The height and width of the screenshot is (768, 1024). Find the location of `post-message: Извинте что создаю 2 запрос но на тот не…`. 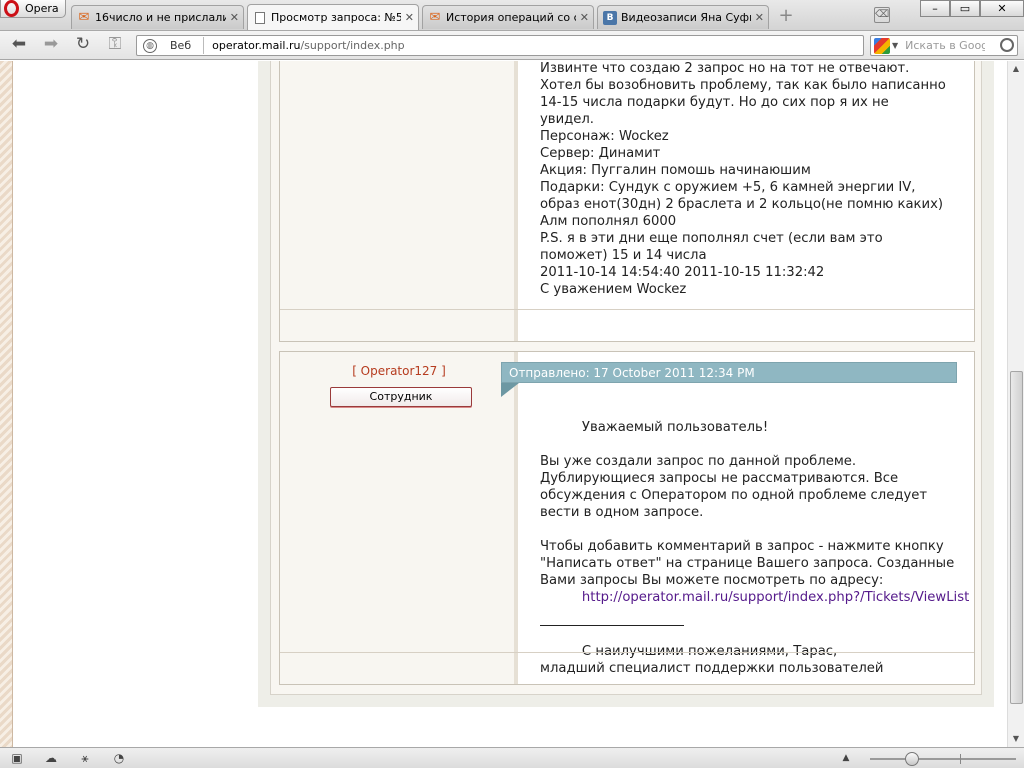

post-message: Извинте что создаю 2 запрос но на тот не… is located at coordinates (743, 179).